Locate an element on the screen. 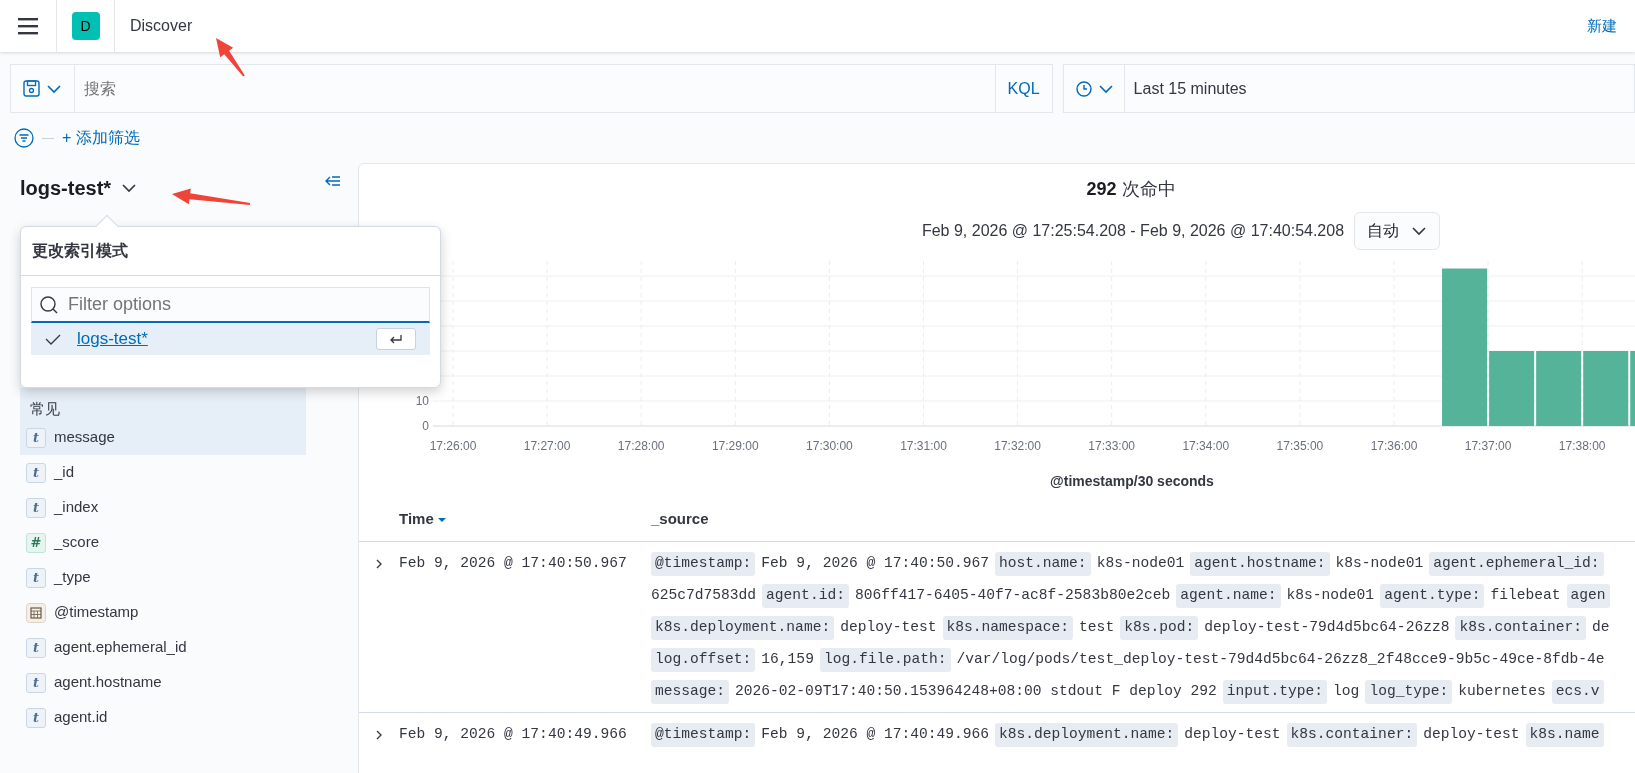  field-key: @timestamp: is located at coordinates (703, 735).